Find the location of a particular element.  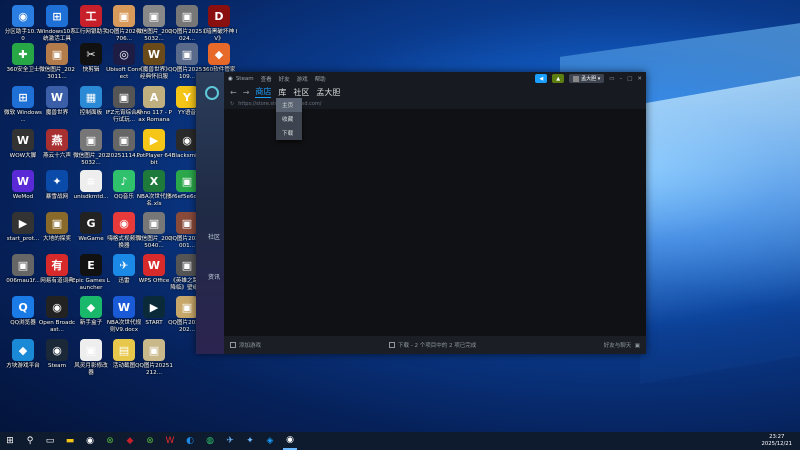

desktop-icon: ◉ 分区助手10.7.0 is located at coordinates (23, 24).